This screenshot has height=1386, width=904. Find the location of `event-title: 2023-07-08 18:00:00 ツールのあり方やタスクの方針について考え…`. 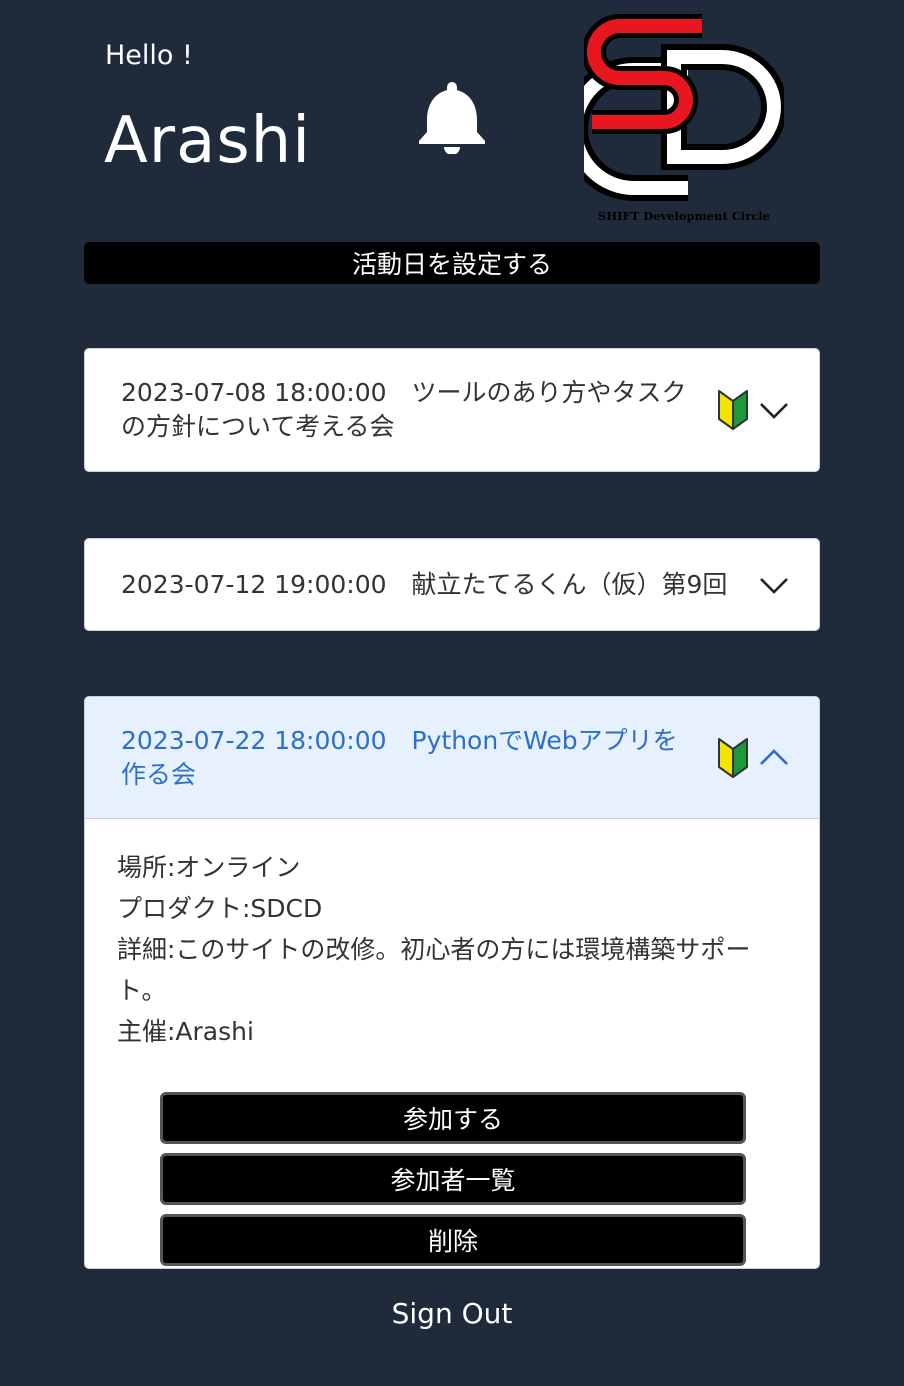

event-title: 2023-07-08 18:00:00 ツールのあり方やタスクの方針について考え… is located at coordinates (404, 409).